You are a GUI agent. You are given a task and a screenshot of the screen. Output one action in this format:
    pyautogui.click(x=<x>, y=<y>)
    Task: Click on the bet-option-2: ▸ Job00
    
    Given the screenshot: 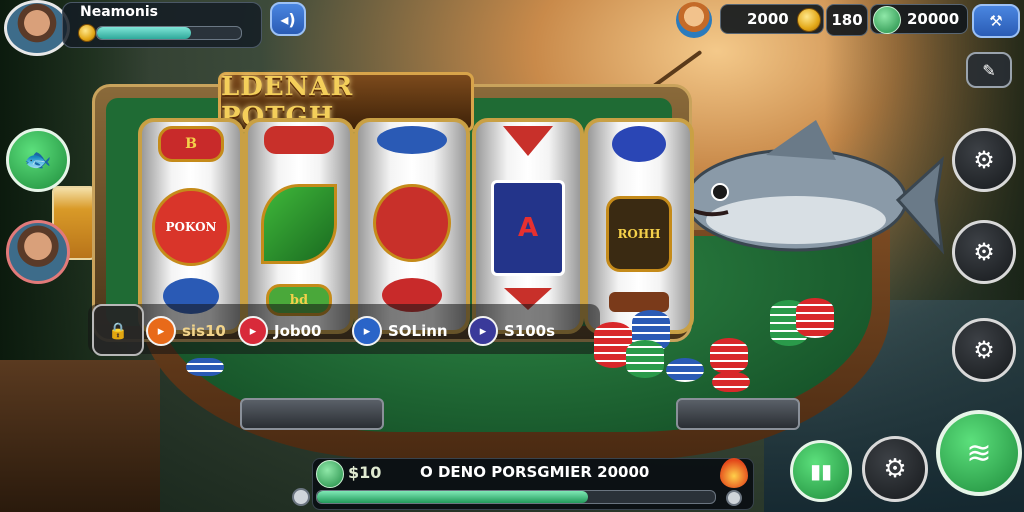 What is the action you would take?
    pyautogui.click(x=280, y=331)
    